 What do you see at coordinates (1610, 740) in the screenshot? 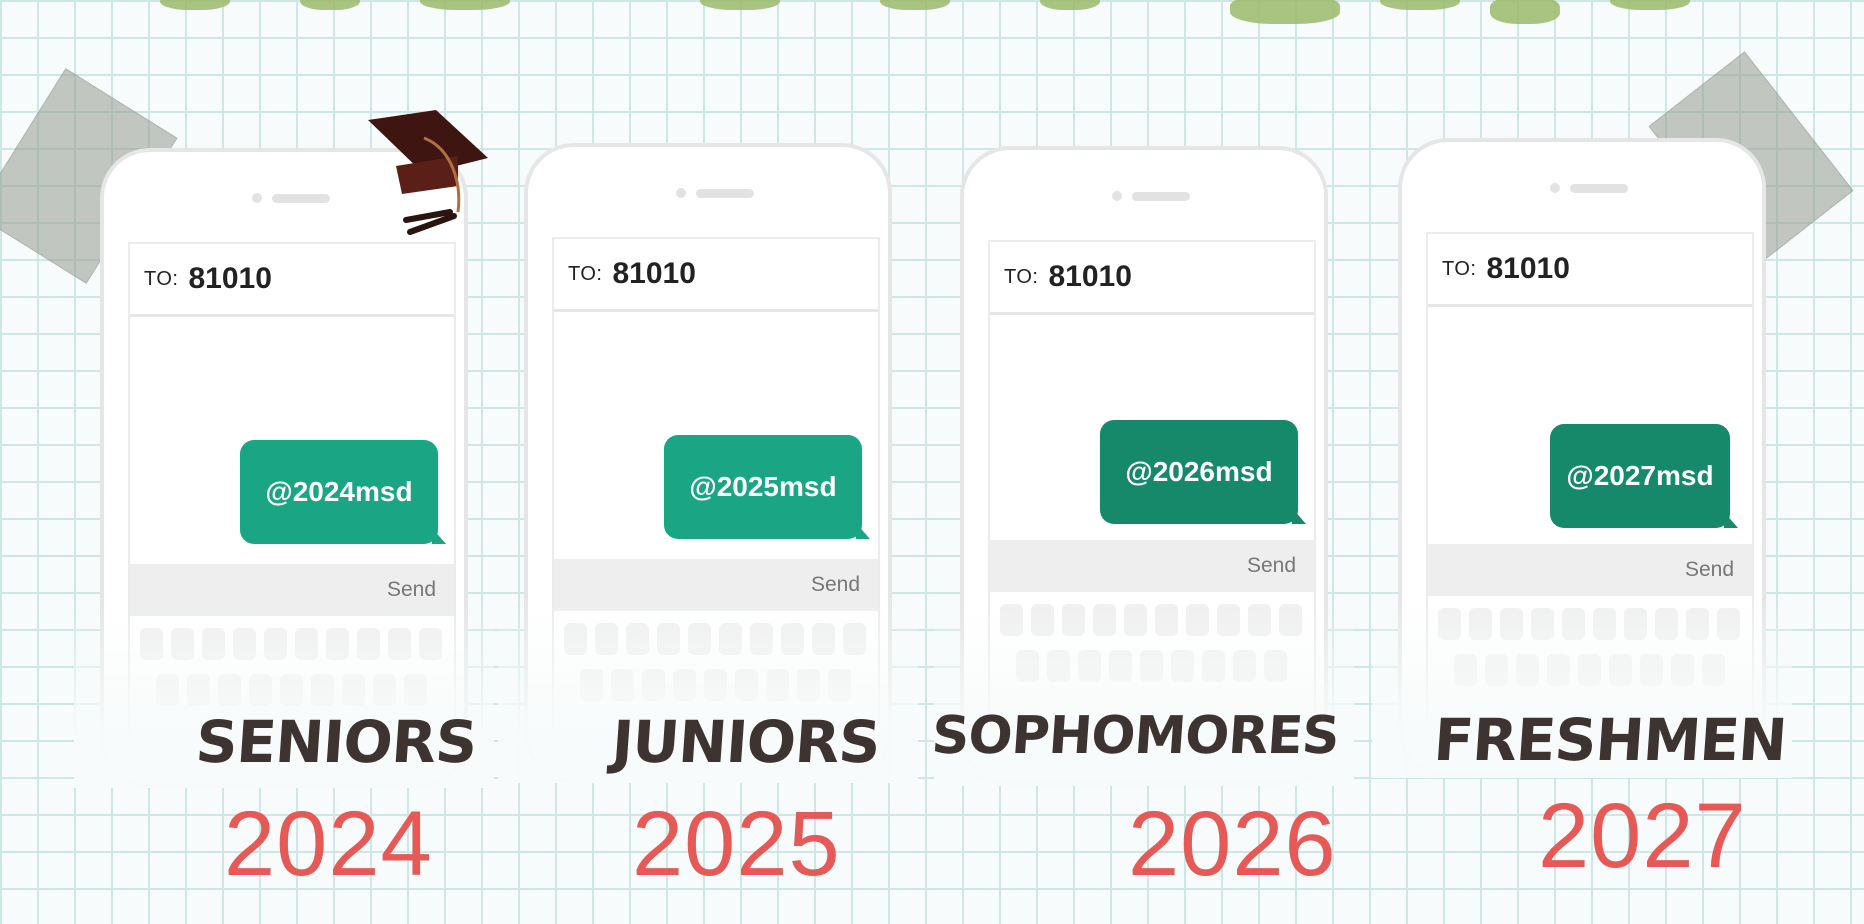
I see `class-label-freshmen: FRESHMEN` at bounding box center [1610, 740].